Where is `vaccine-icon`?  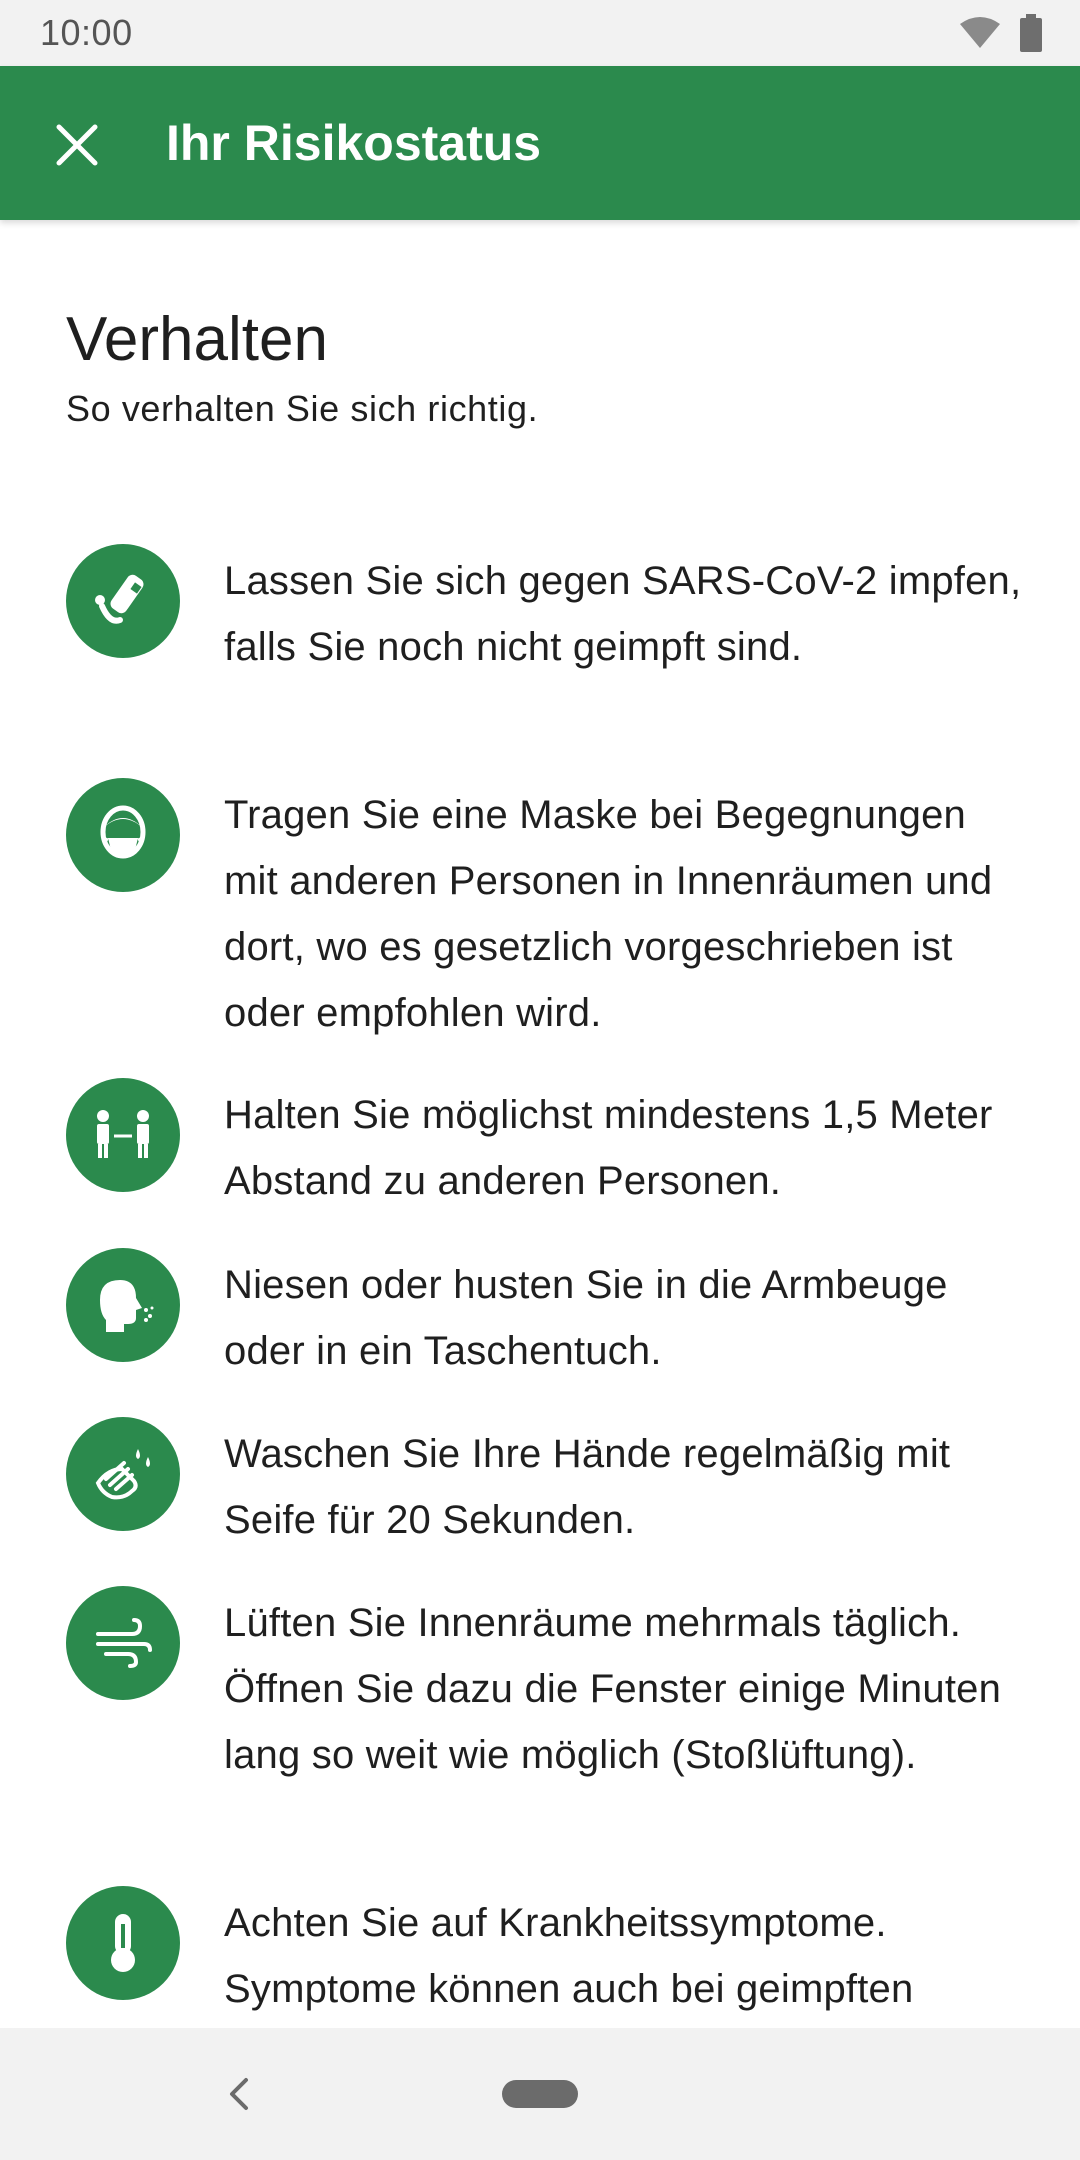
vaccine-icon is located at coordinates (123, 601).